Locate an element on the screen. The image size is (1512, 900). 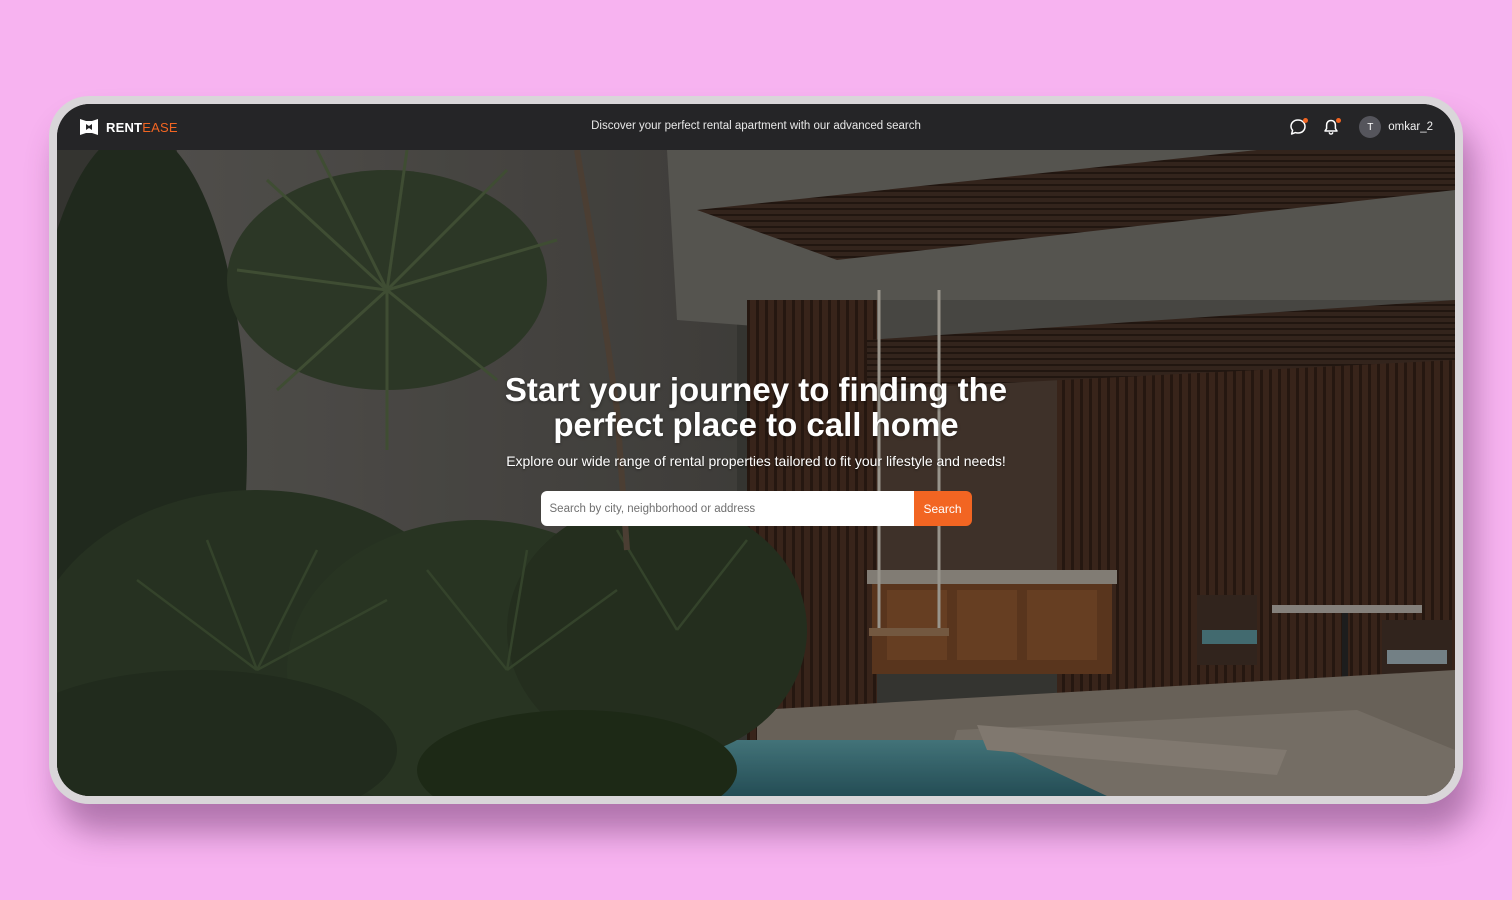
messages-notification-dot is located at coordinates (1306, 120).